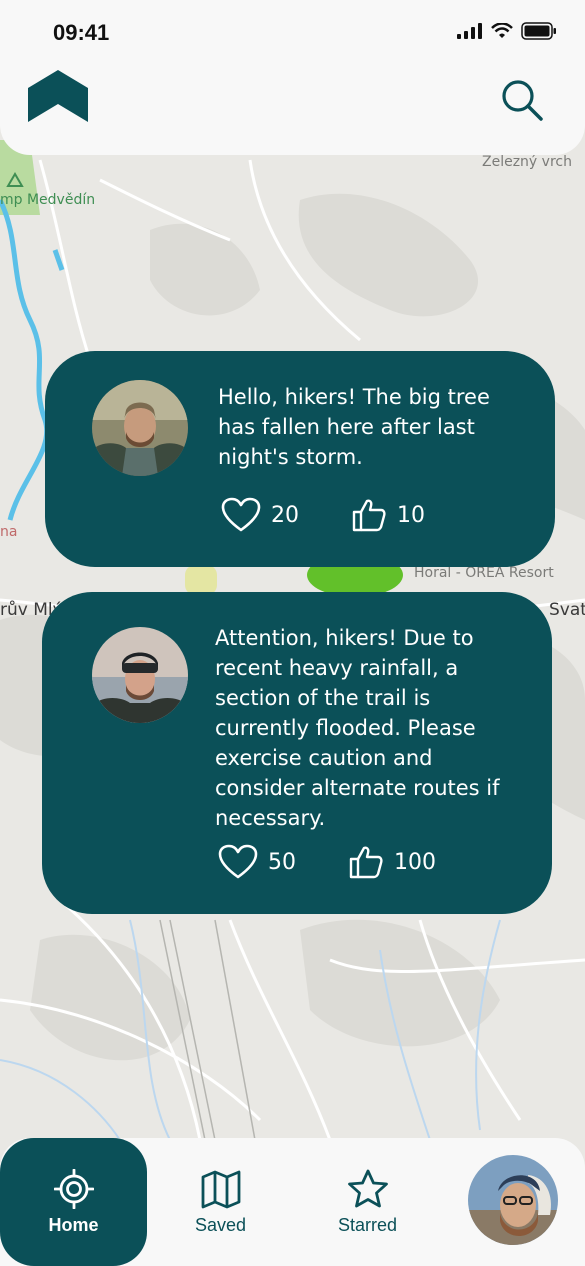 This screenshot has width=585, height=1266. I want to click on post-text-line: Attention, hikers! Due to, so click(344, 638).